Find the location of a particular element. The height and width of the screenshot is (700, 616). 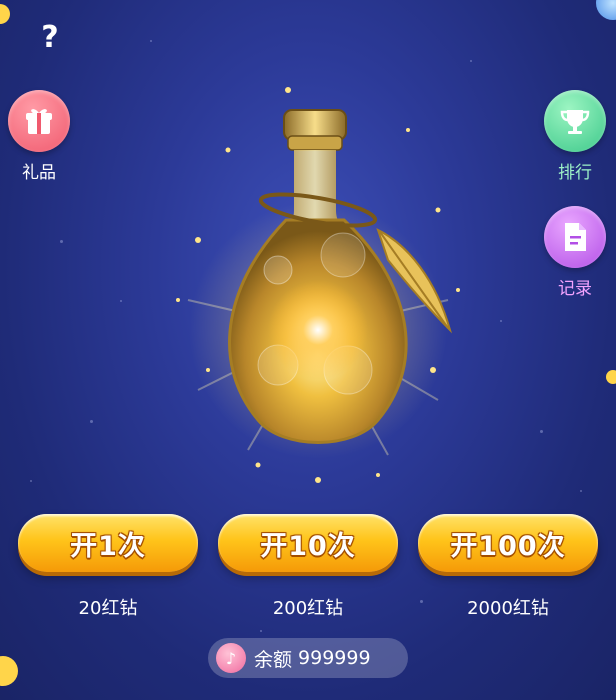

help-icon: ? is located at coordinates (50, 38).